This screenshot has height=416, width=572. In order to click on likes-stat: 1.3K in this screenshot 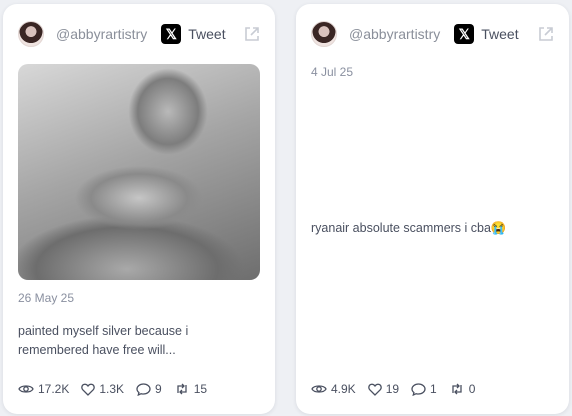, I will do `click(102, 389)`.